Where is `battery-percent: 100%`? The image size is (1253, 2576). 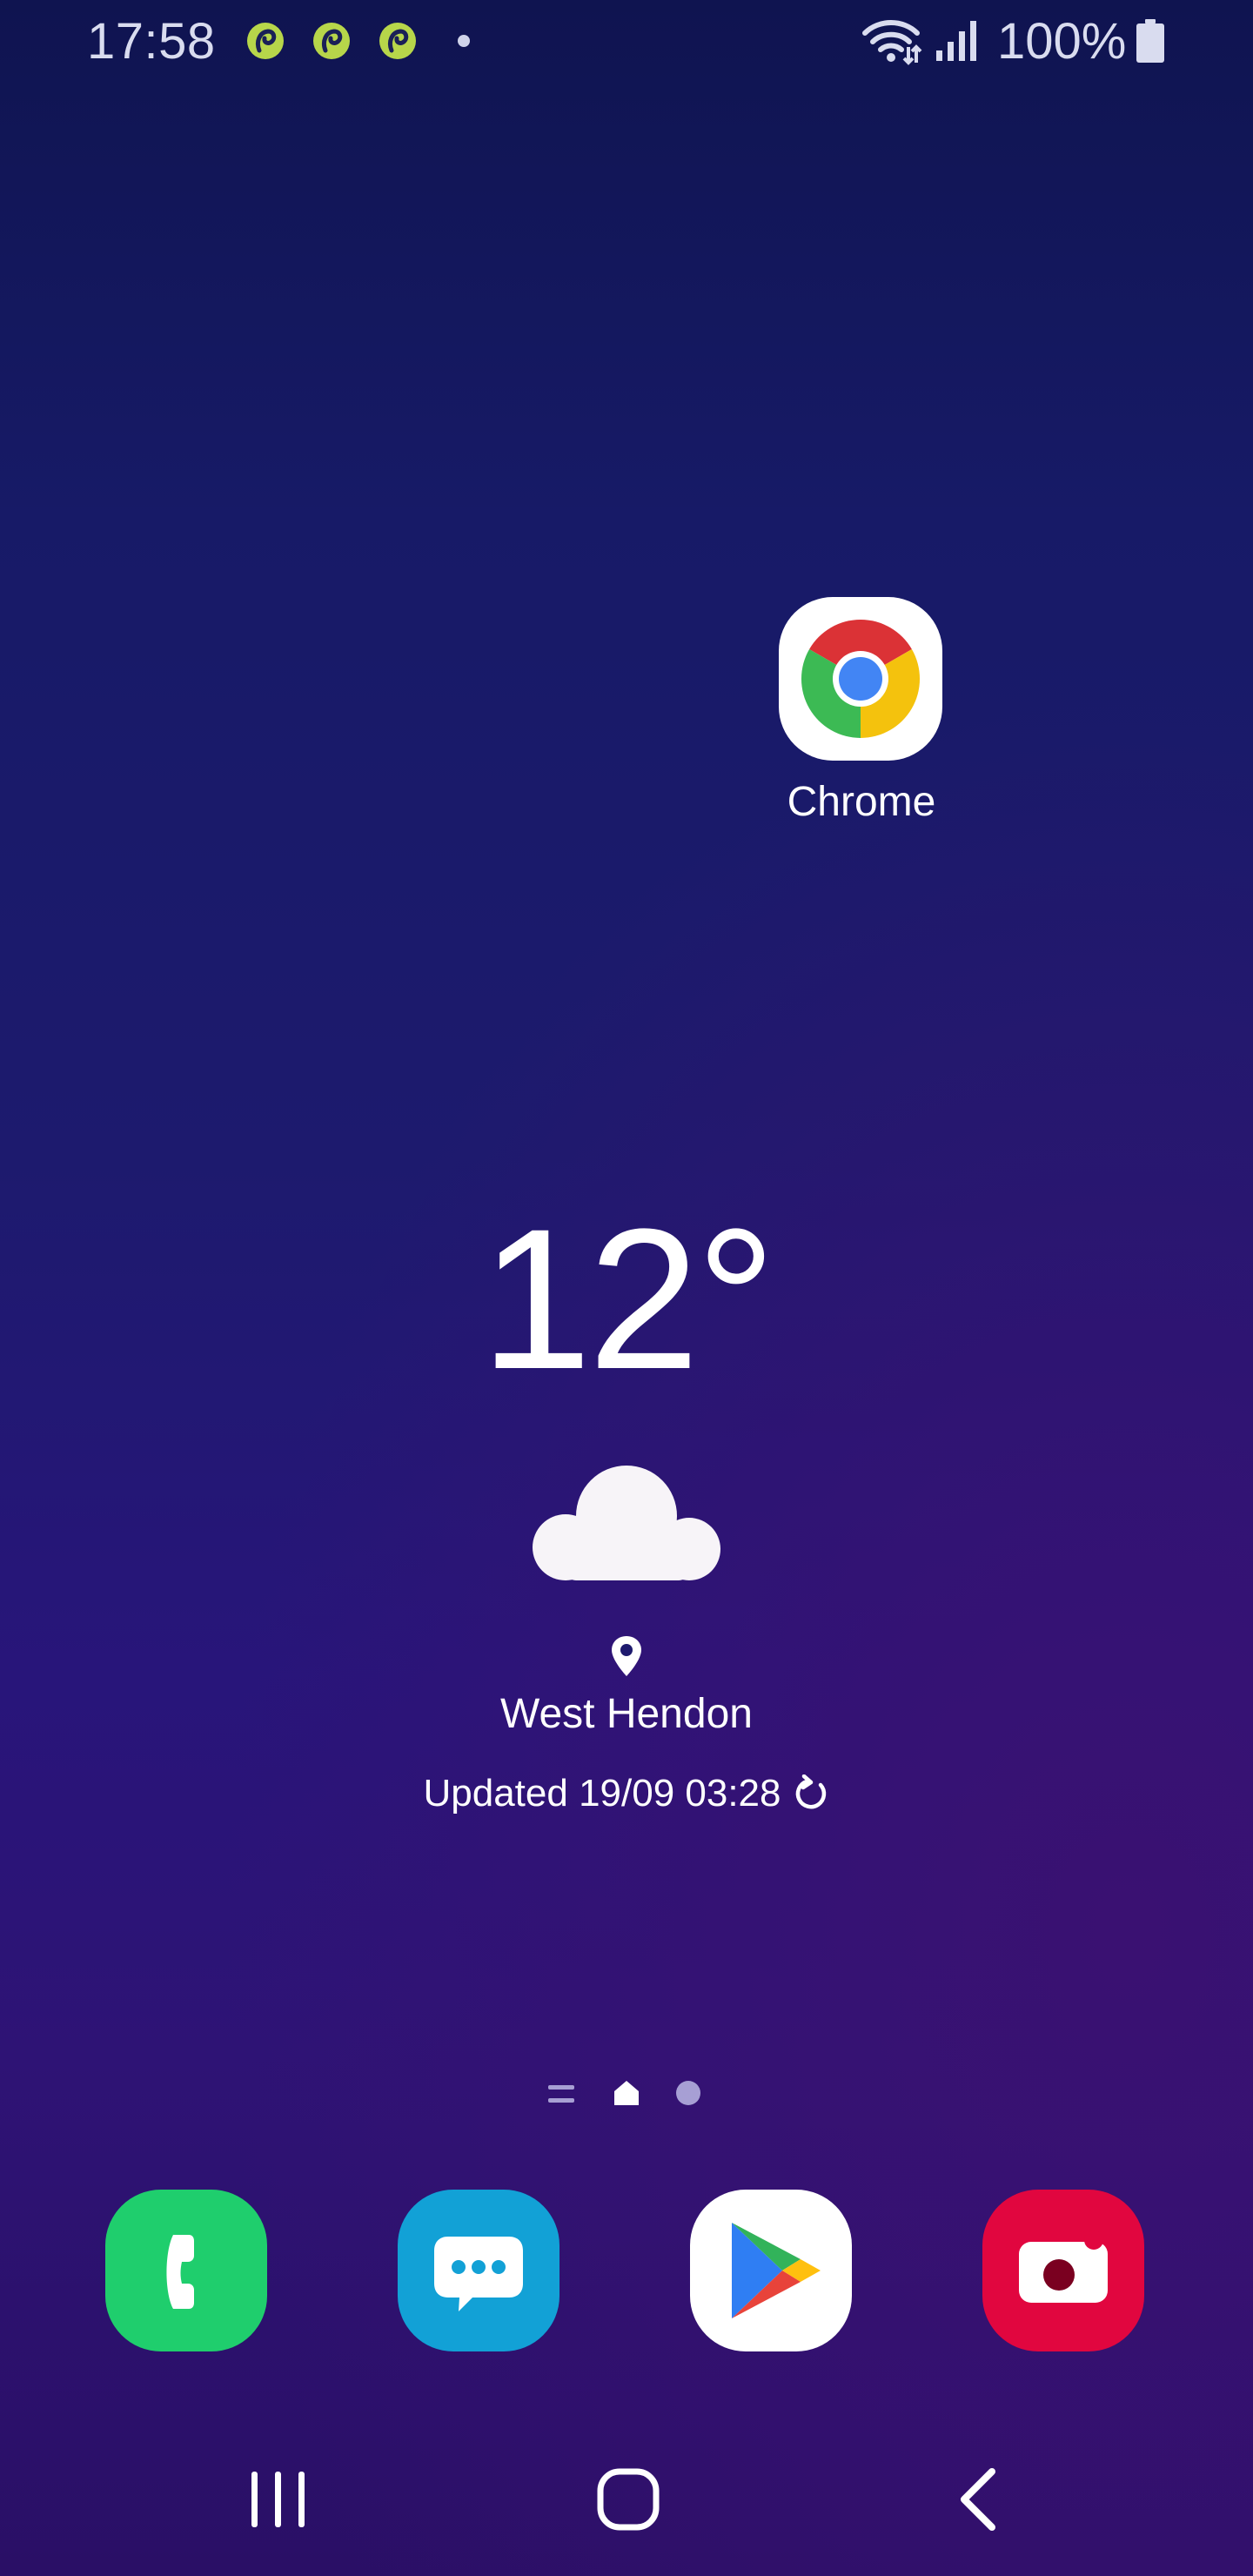 battery-percent: 100% is located at coordinates (1062, 41).